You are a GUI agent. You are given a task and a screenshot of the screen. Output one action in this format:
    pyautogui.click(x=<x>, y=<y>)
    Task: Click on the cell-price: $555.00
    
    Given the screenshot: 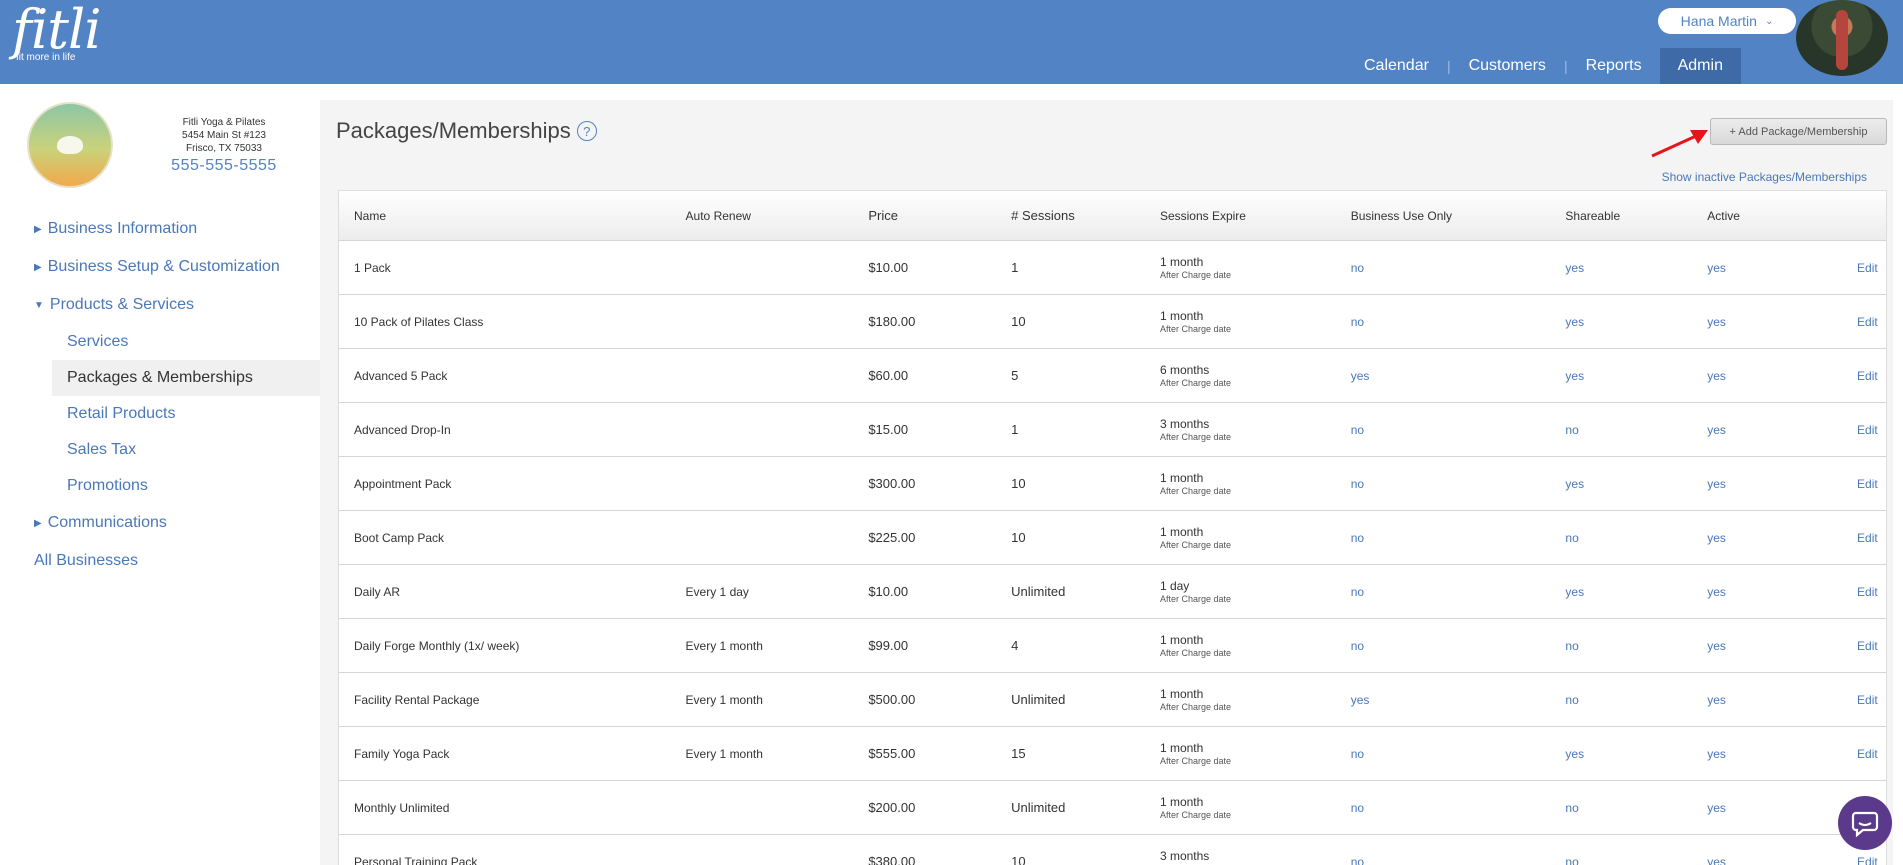 What is the action you would take?
    pyautogui.click(x=892, y=753)
    